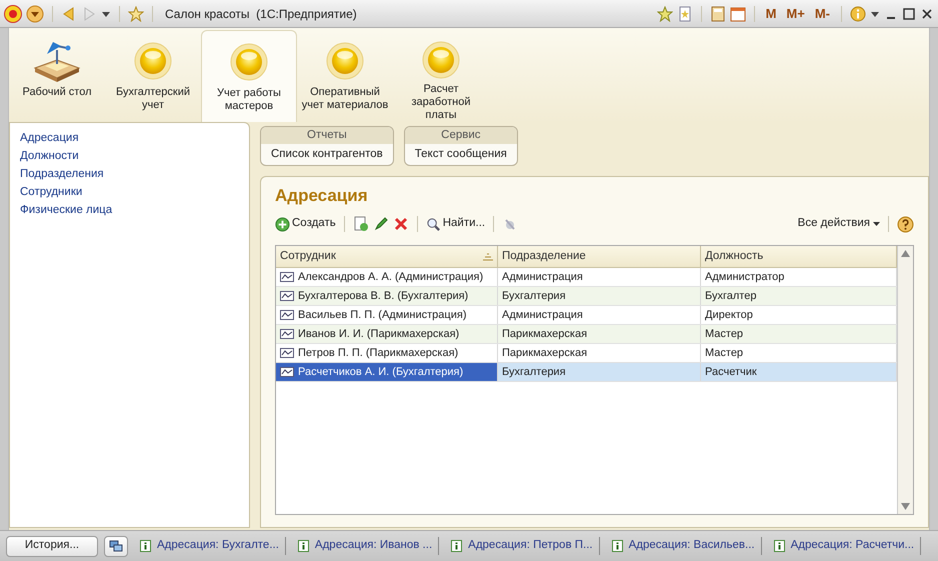 The height and width of the screenshot is (561, 938). Describe the element at coordinates (305, 224) in the screenshot. I see `create-button: Создать` at that location.